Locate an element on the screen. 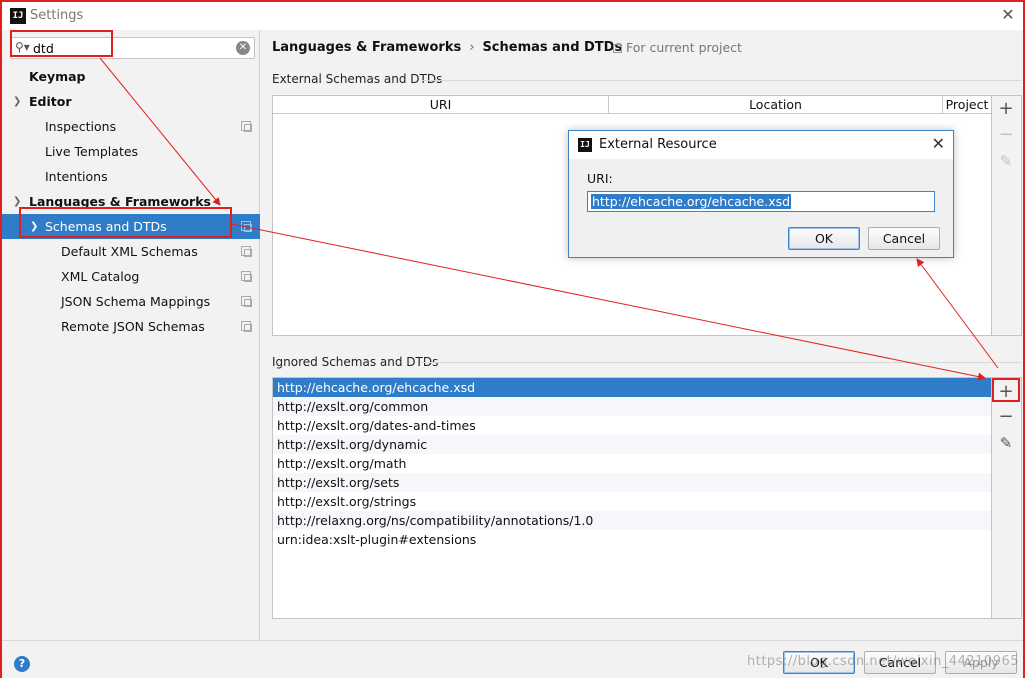 This screenshot has height=678, width=1025. breadcrumb: Languages & Frameworks › Schemas and DTDs is located at coordinates (447, 47).